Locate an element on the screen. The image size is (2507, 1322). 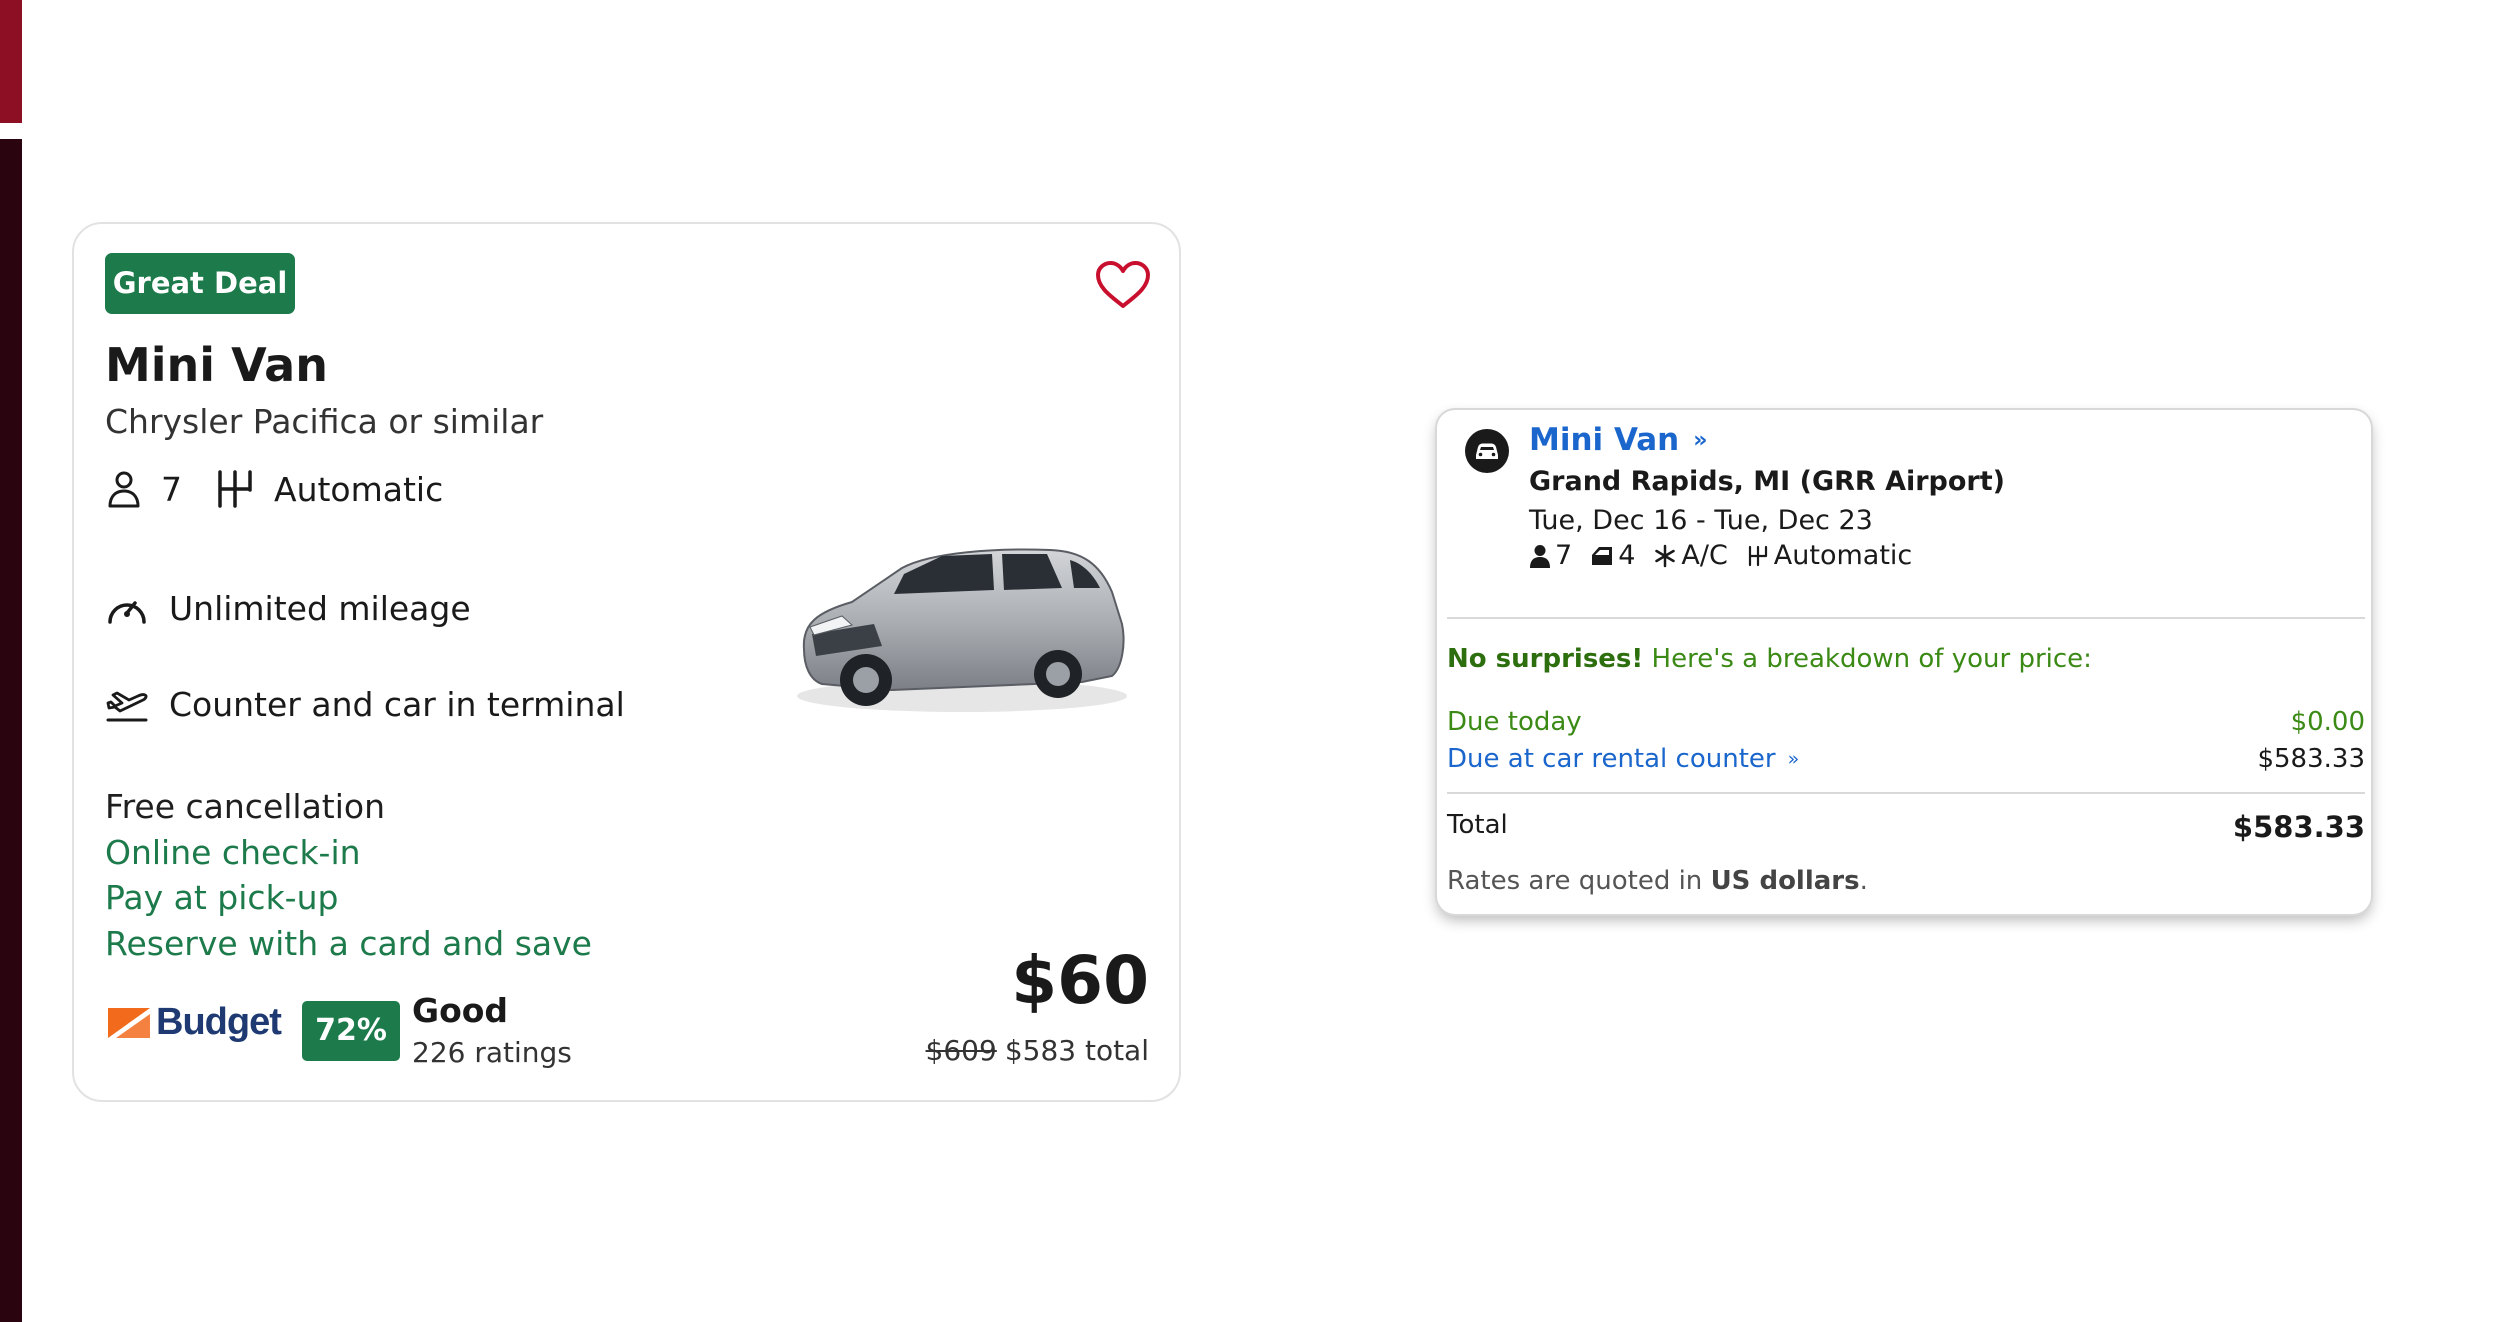
total-label: Total is located at coordinates (1477, 825).